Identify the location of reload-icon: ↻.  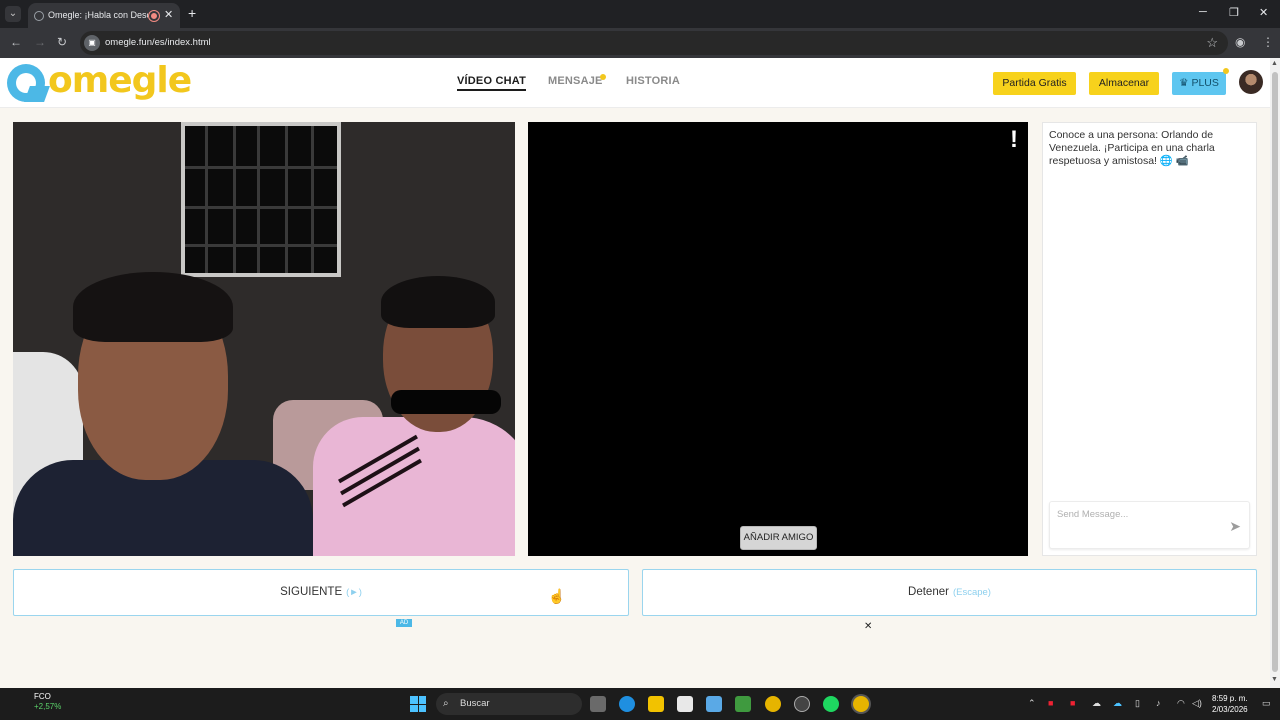
(62, 42).